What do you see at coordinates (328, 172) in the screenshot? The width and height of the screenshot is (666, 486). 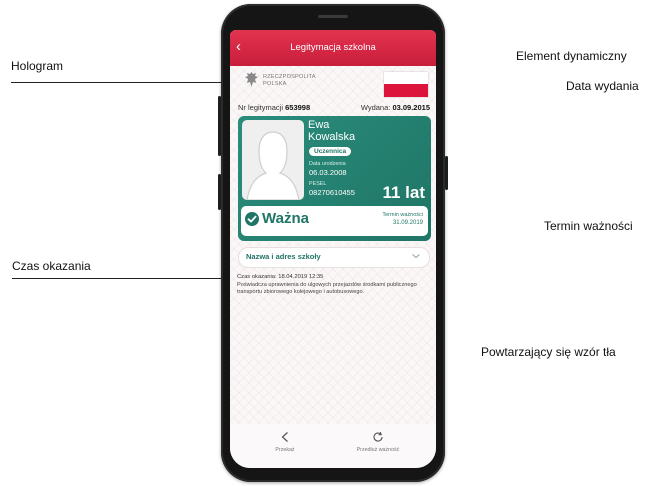 I see `dob-value: 06.03.2008` at bounding box center [328, 172].